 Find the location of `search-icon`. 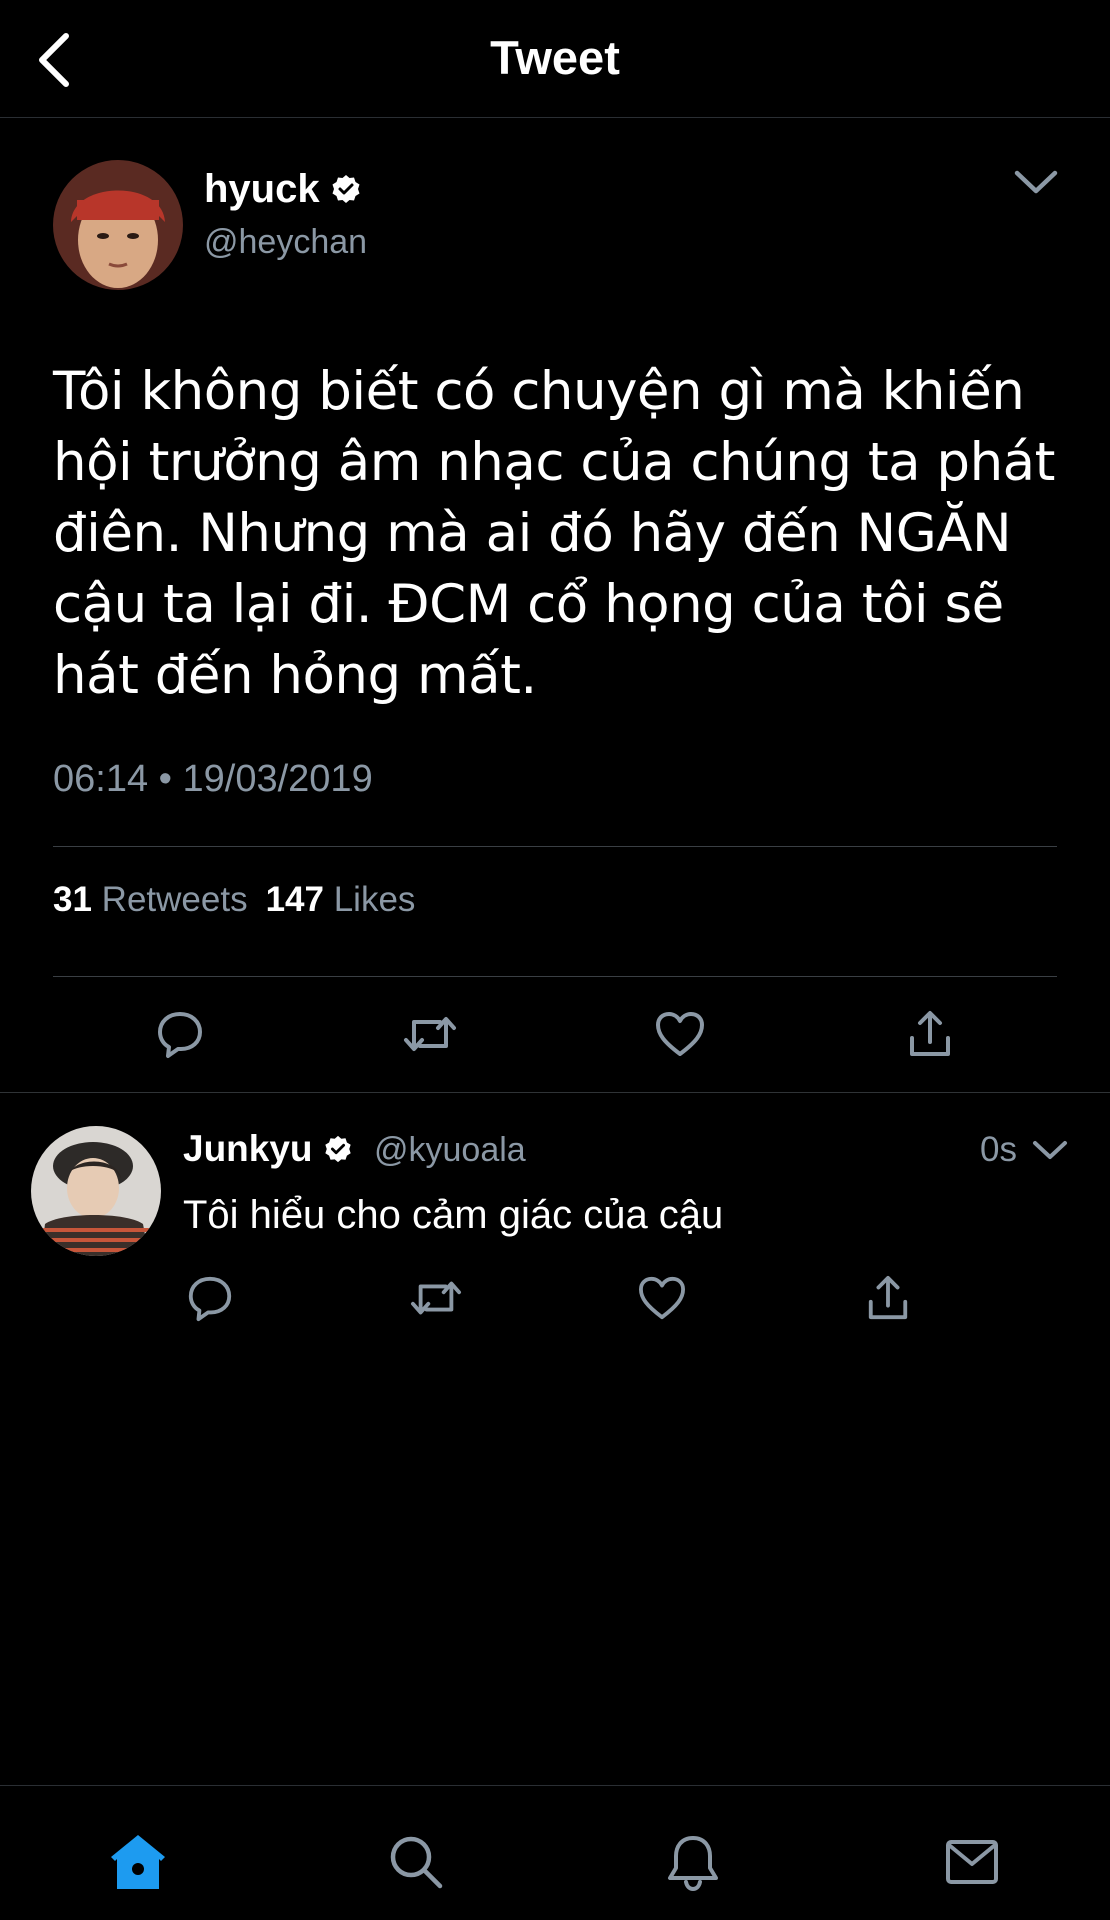

search-icon is located at coordinates (416, 1862).